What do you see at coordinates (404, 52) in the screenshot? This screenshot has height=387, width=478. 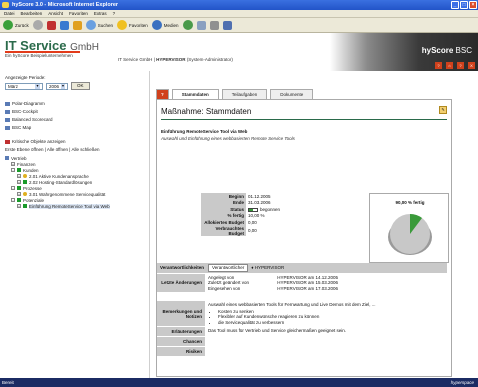 I see `header-banner: hyScore BSC ? ⌂ ? X` at bounding box center [404, 52].